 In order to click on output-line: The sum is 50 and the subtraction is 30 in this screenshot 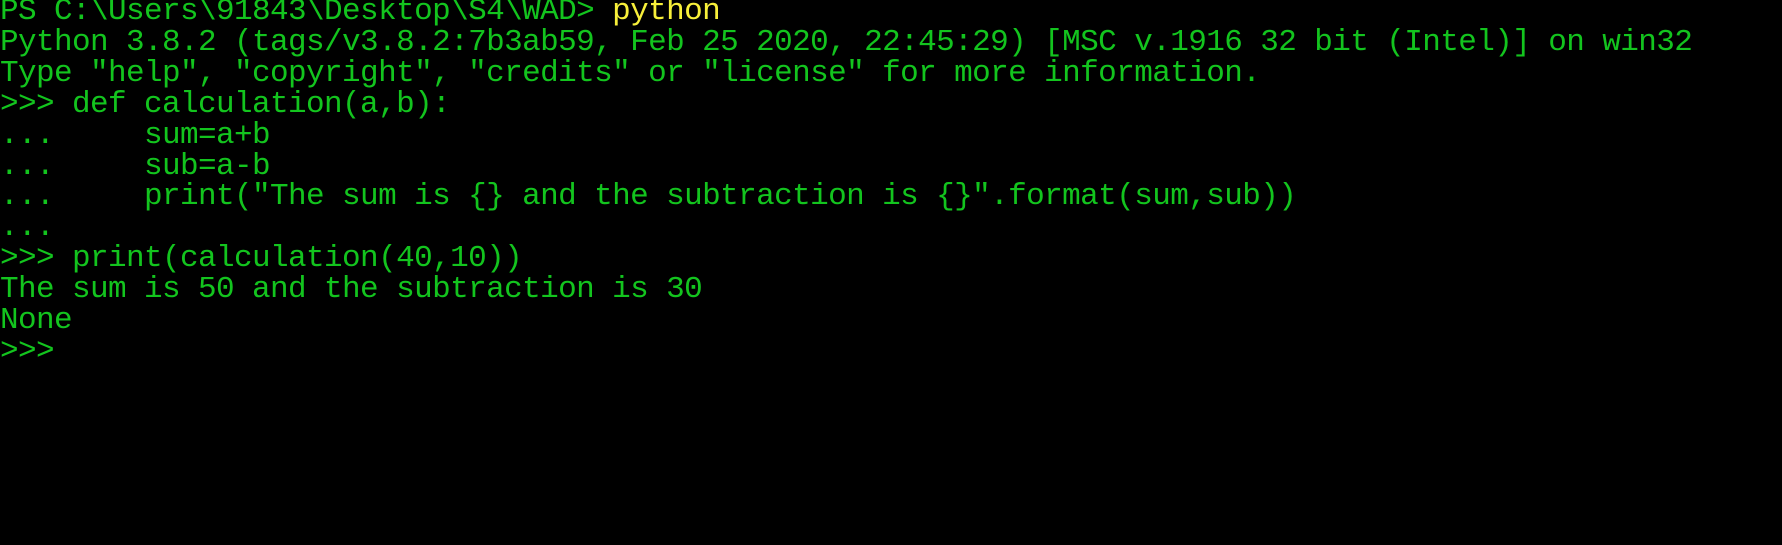, I will do `click(351, 289)`.